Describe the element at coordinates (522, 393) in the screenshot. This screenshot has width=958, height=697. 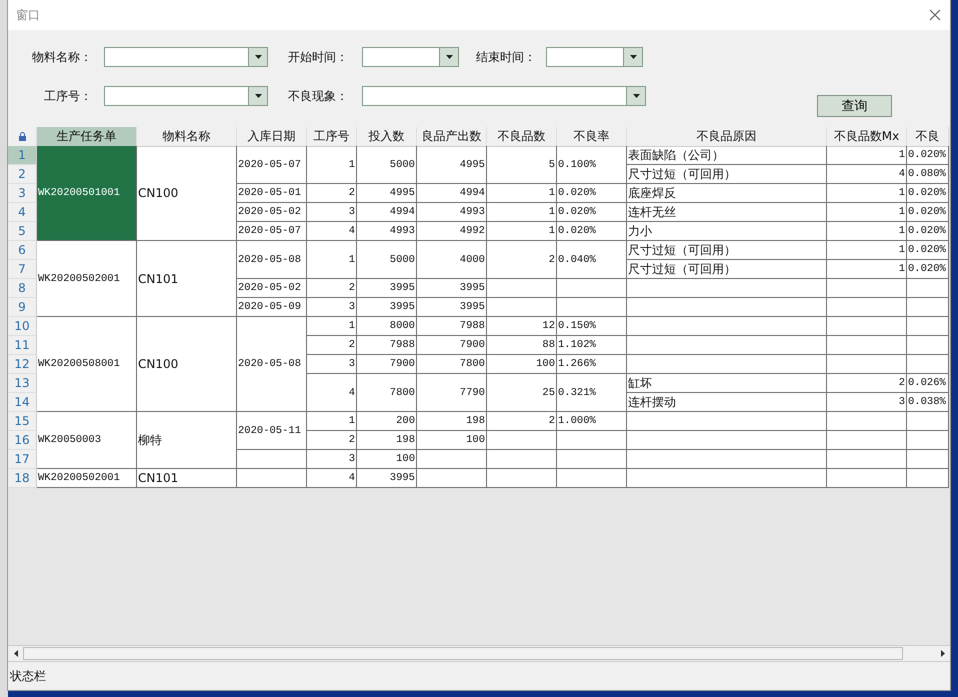
I see `table-cell: 25` at that location.